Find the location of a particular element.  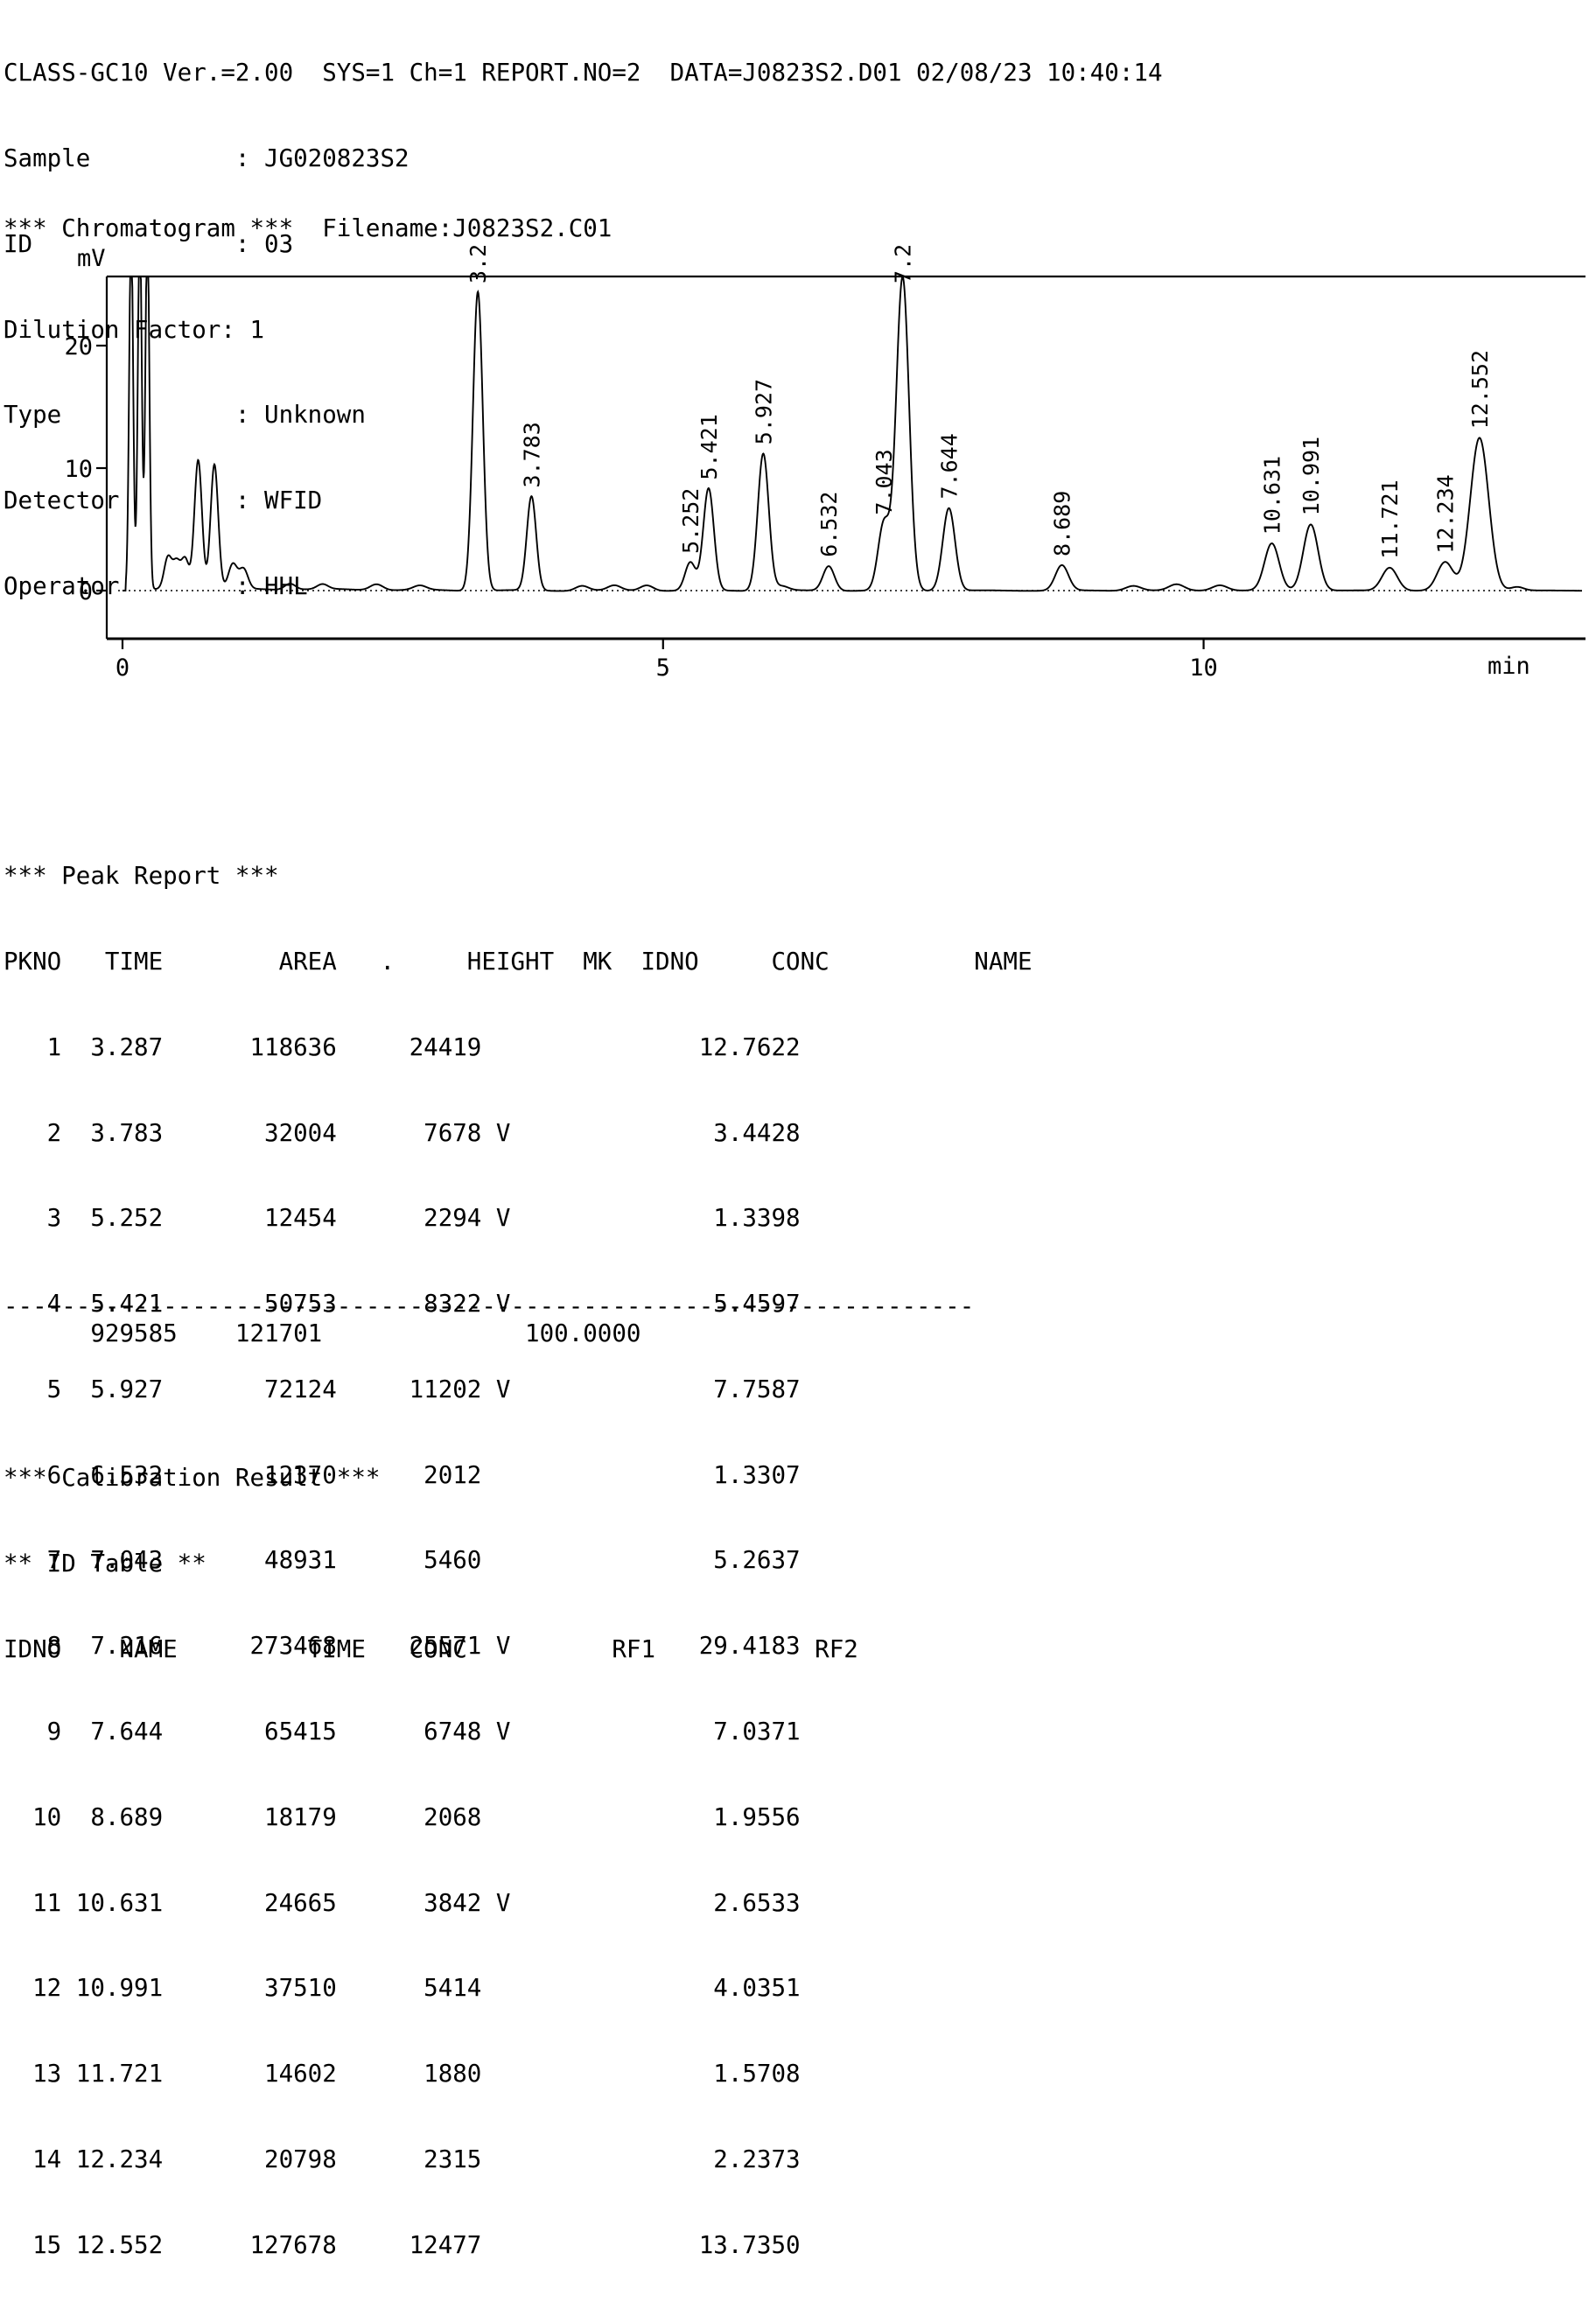

peak-time-label: 5.421 is located at coordinates (709, 446).